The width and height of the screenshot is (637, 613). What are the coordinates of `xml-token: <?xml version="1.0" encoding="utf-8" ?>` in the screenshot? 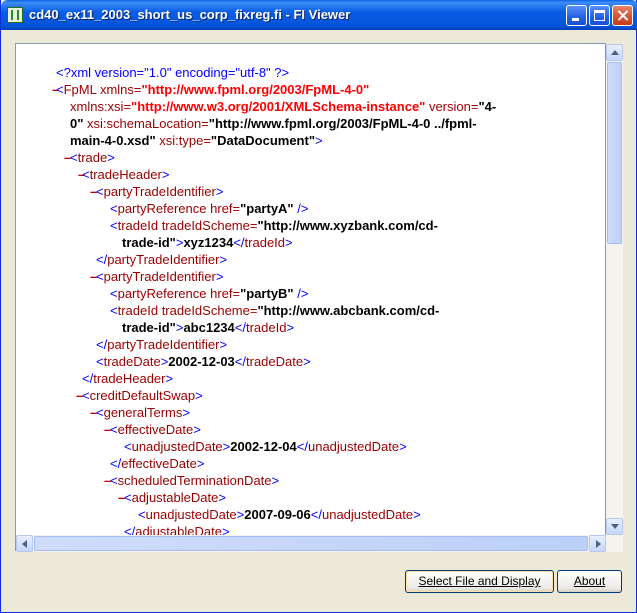 It's located at (173, 72).